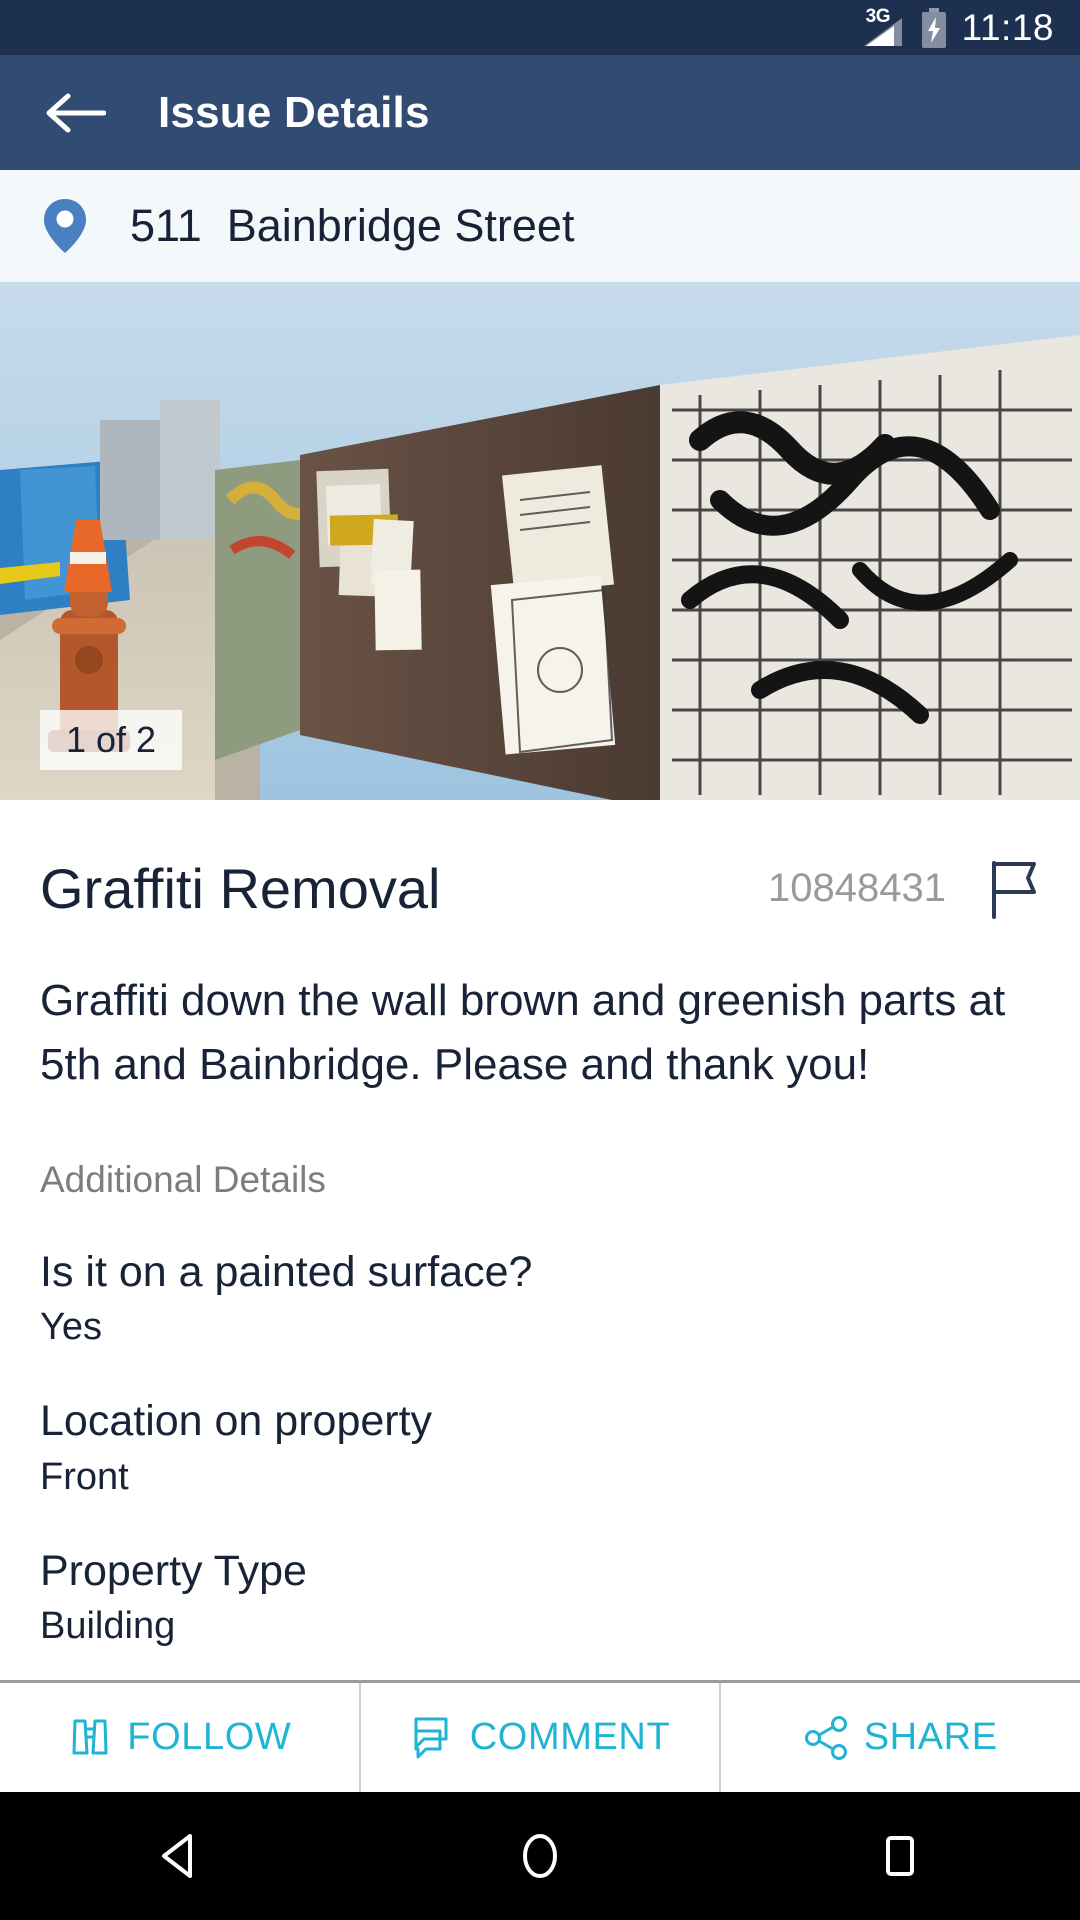 The height and width of the screenshot is (1920, 1080). I want to click on android-nav-bar, so click(540, 1856).